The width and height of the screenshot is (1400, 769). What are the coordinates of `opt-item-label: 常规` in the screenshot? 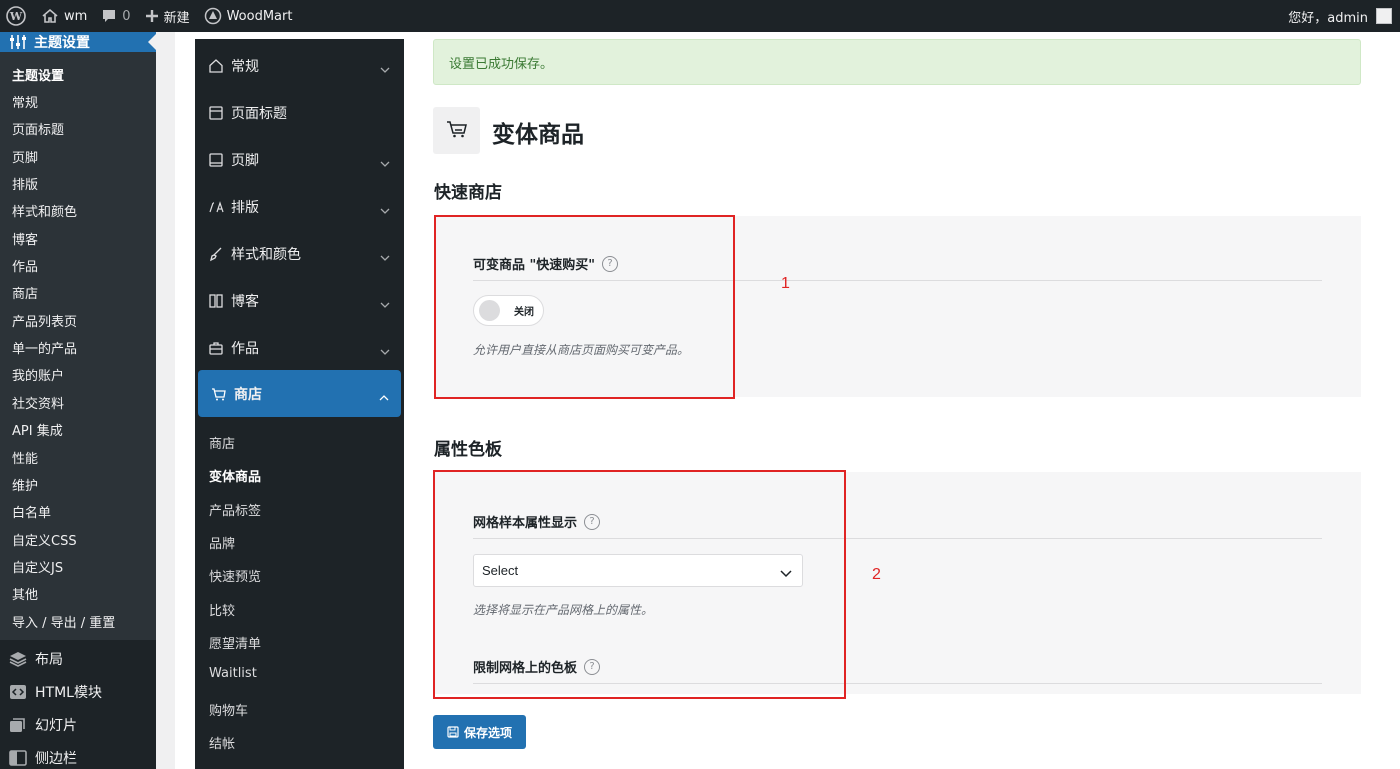 It's located at (245, 66).